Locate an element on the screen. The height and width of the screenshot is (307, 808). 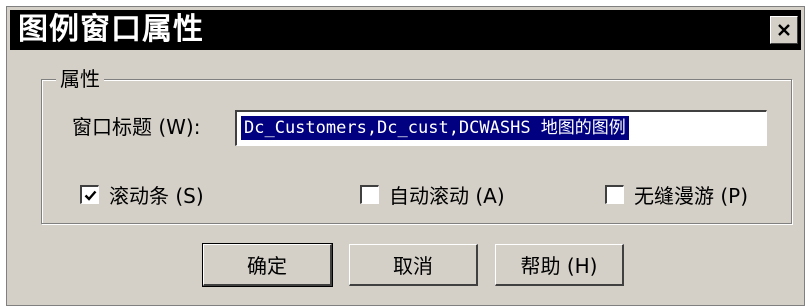
scrollbar-option: 滚动条 (S) is located at coordinates (142, 194).